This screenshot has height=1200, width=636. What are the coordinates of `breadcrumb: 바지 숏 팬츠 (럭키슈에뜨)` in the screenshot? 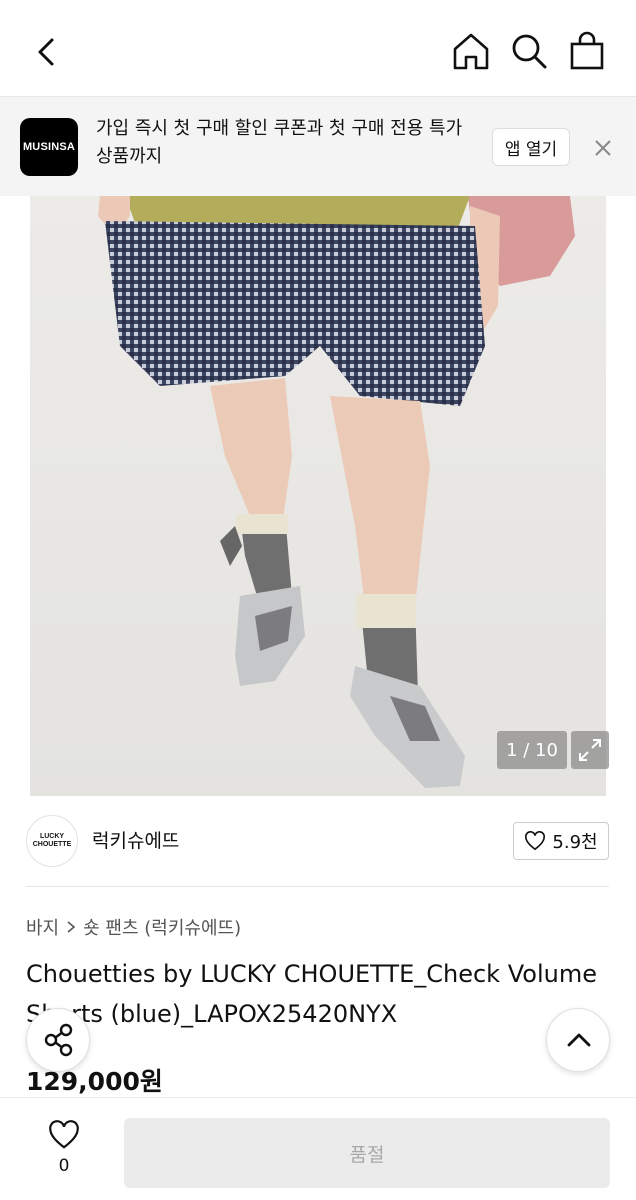 It's located at (133, 927).